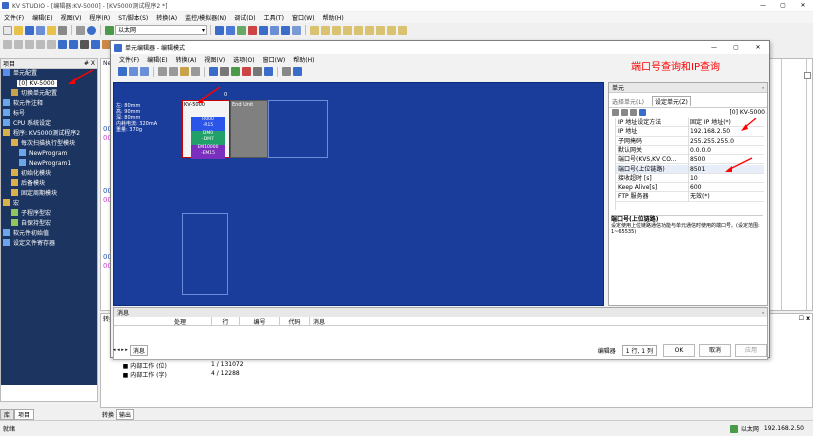 This screenshot has height=436, width=813. What do you see at coordinates (84, 44) in the screenshot?
I see `data-icon` at bounding box center [84, 44].